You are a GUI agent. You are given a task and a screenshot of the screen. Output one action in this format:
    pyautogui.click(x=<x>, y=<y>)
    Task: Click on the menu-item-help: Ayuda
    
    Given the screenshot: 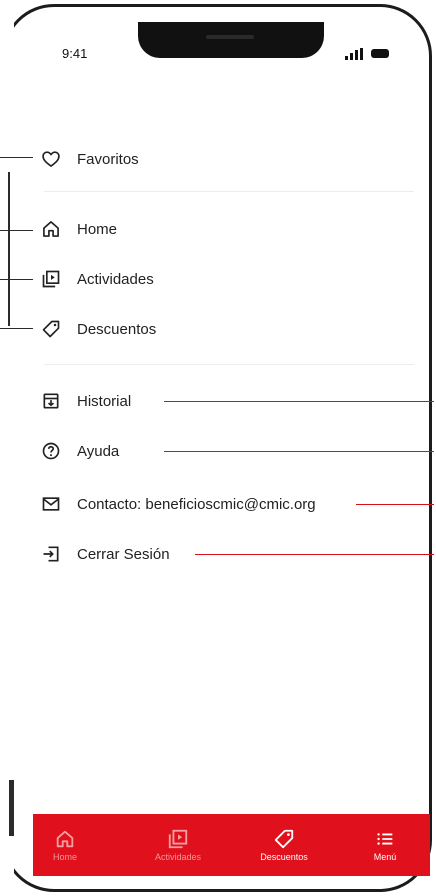 What is the action you would take?
    pyautogui.click(x=80, y=451)
    